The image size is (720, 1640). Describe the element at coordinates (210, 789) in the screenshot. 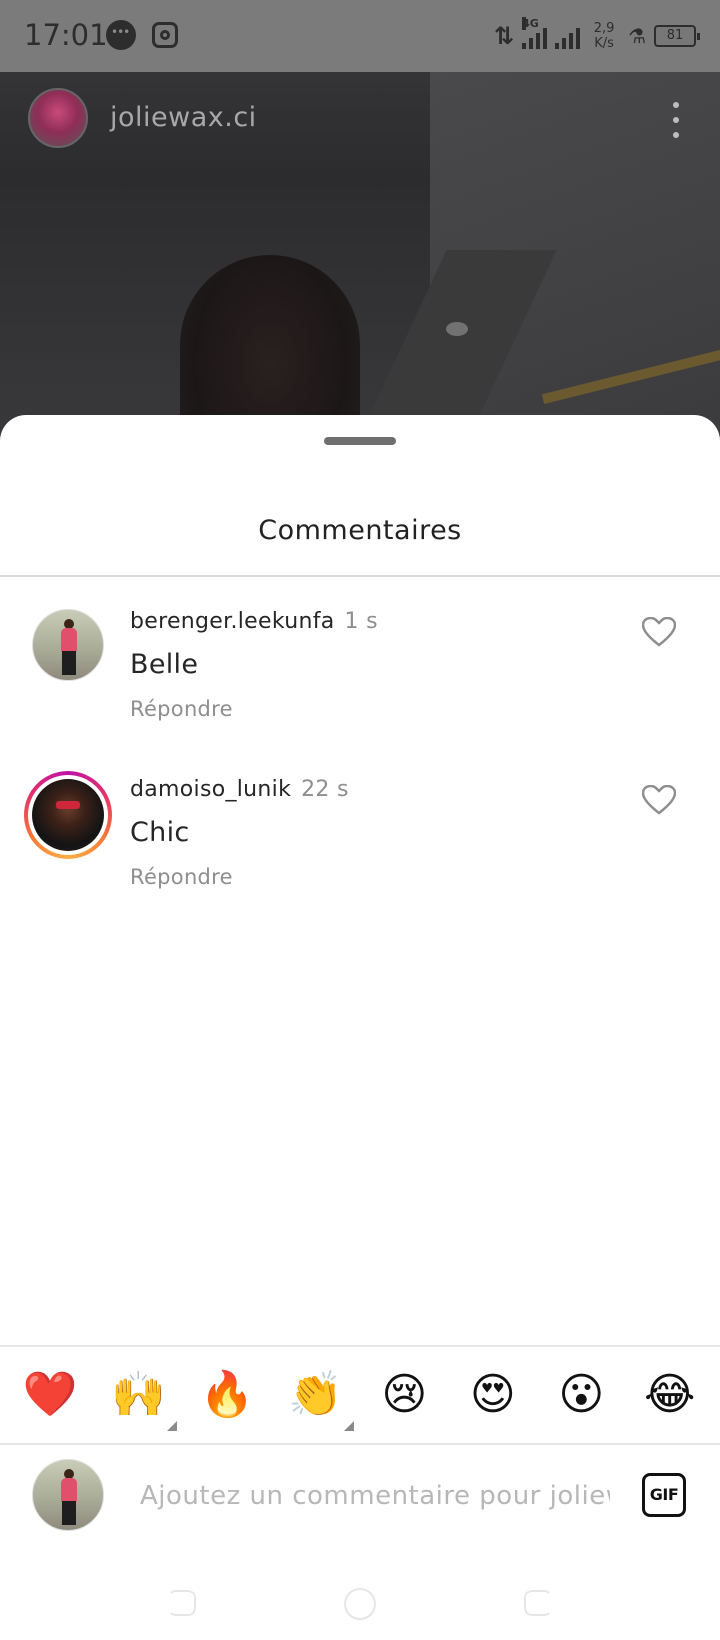

I see `comment-username: damoiso_lunik` at that location.